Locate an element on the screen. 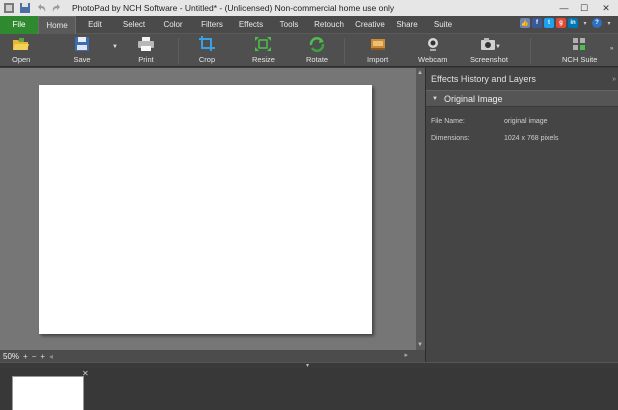 This screenshot has height=410, width=618. webcam-label: Webcam is located at coordinates (433, 59).